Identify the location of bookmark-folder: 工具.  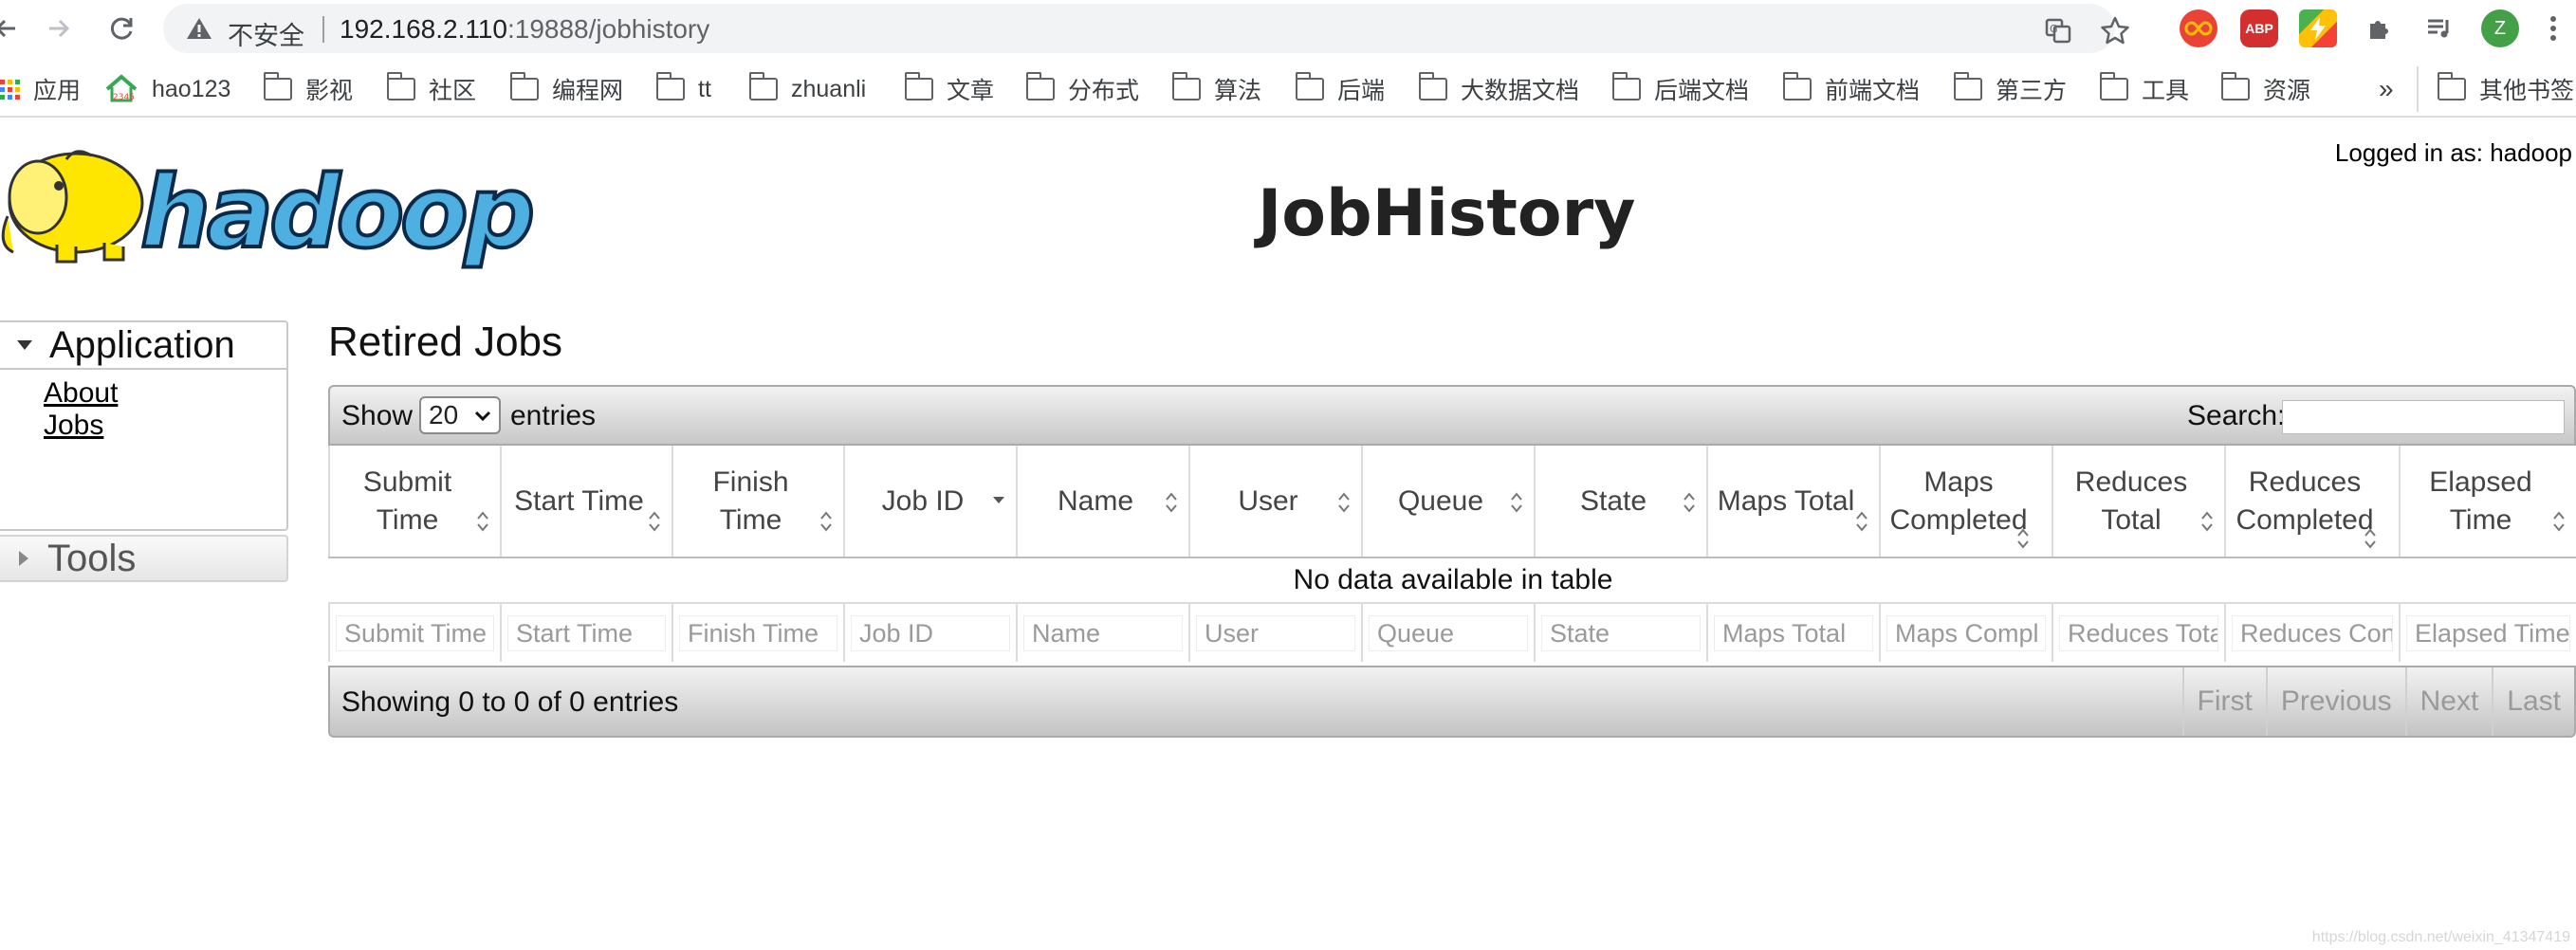
(2144, 89).